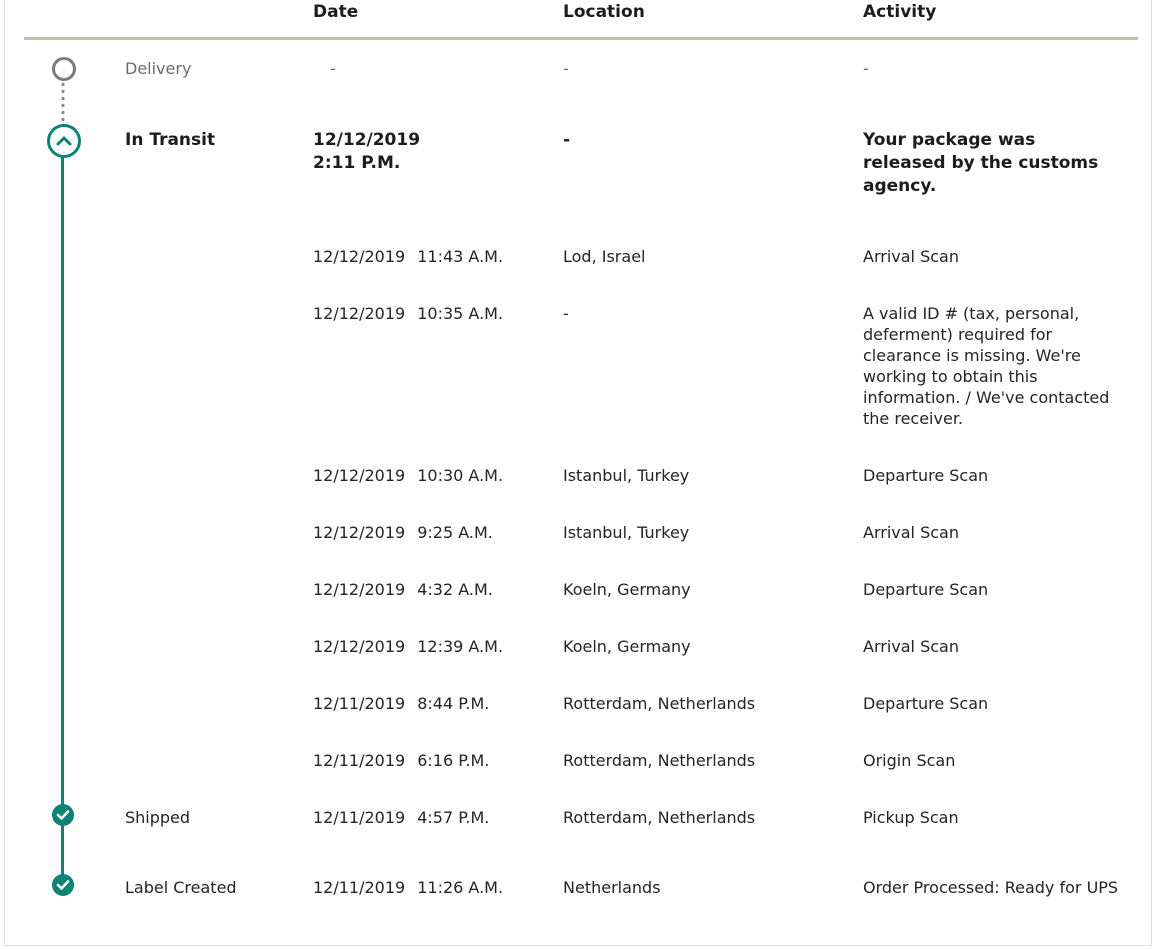  Describe the element at coordinates (566, 313) in the screenshot. I see `event-location: -` at that location.